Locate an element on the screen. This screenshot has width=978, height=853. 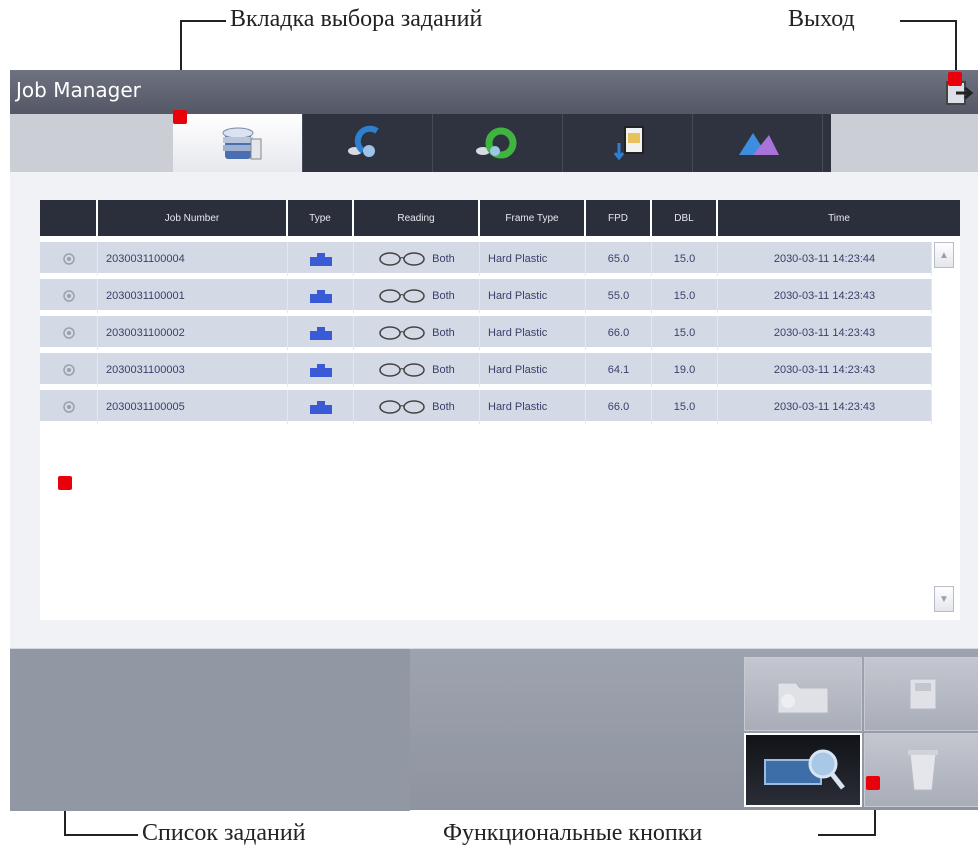
job-database-icon is located at coordinates (241, 143).